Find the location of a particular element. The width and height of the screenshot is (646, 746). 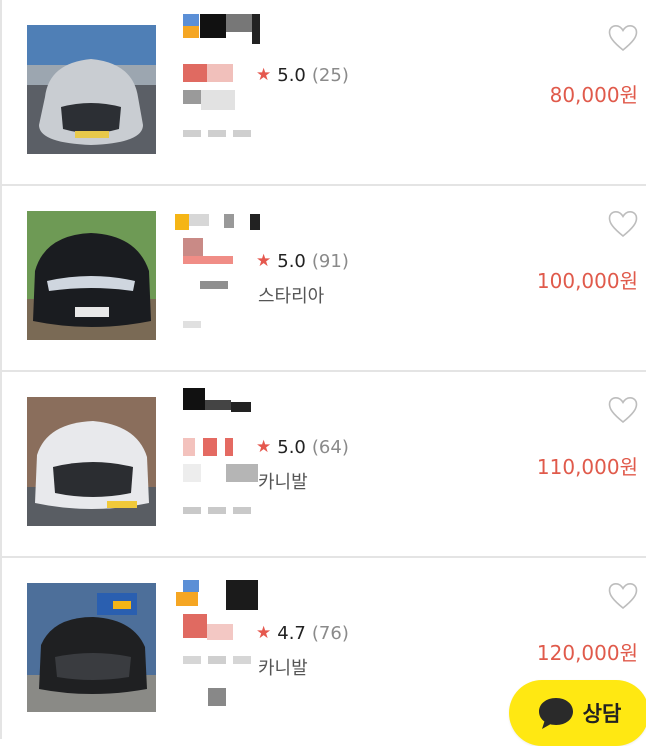

review-count: (91) is located at coordinates (330, 261).